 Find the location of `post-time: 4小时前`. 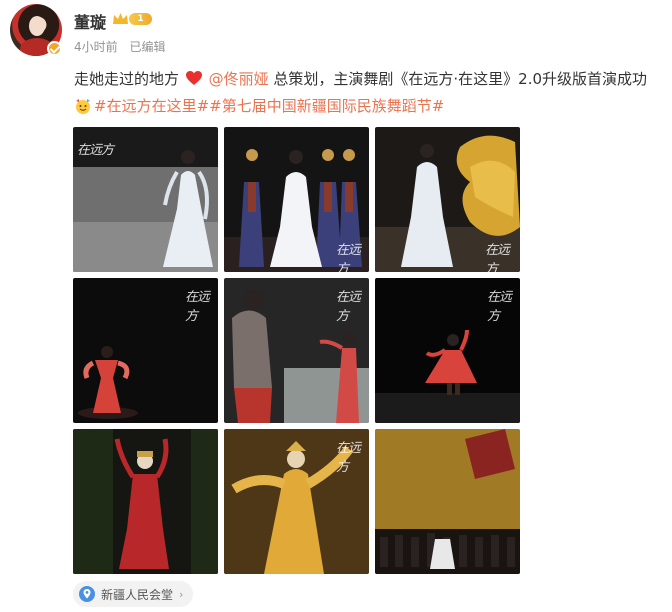

post-time: 4小时前 is located at coordinates (96, 47).